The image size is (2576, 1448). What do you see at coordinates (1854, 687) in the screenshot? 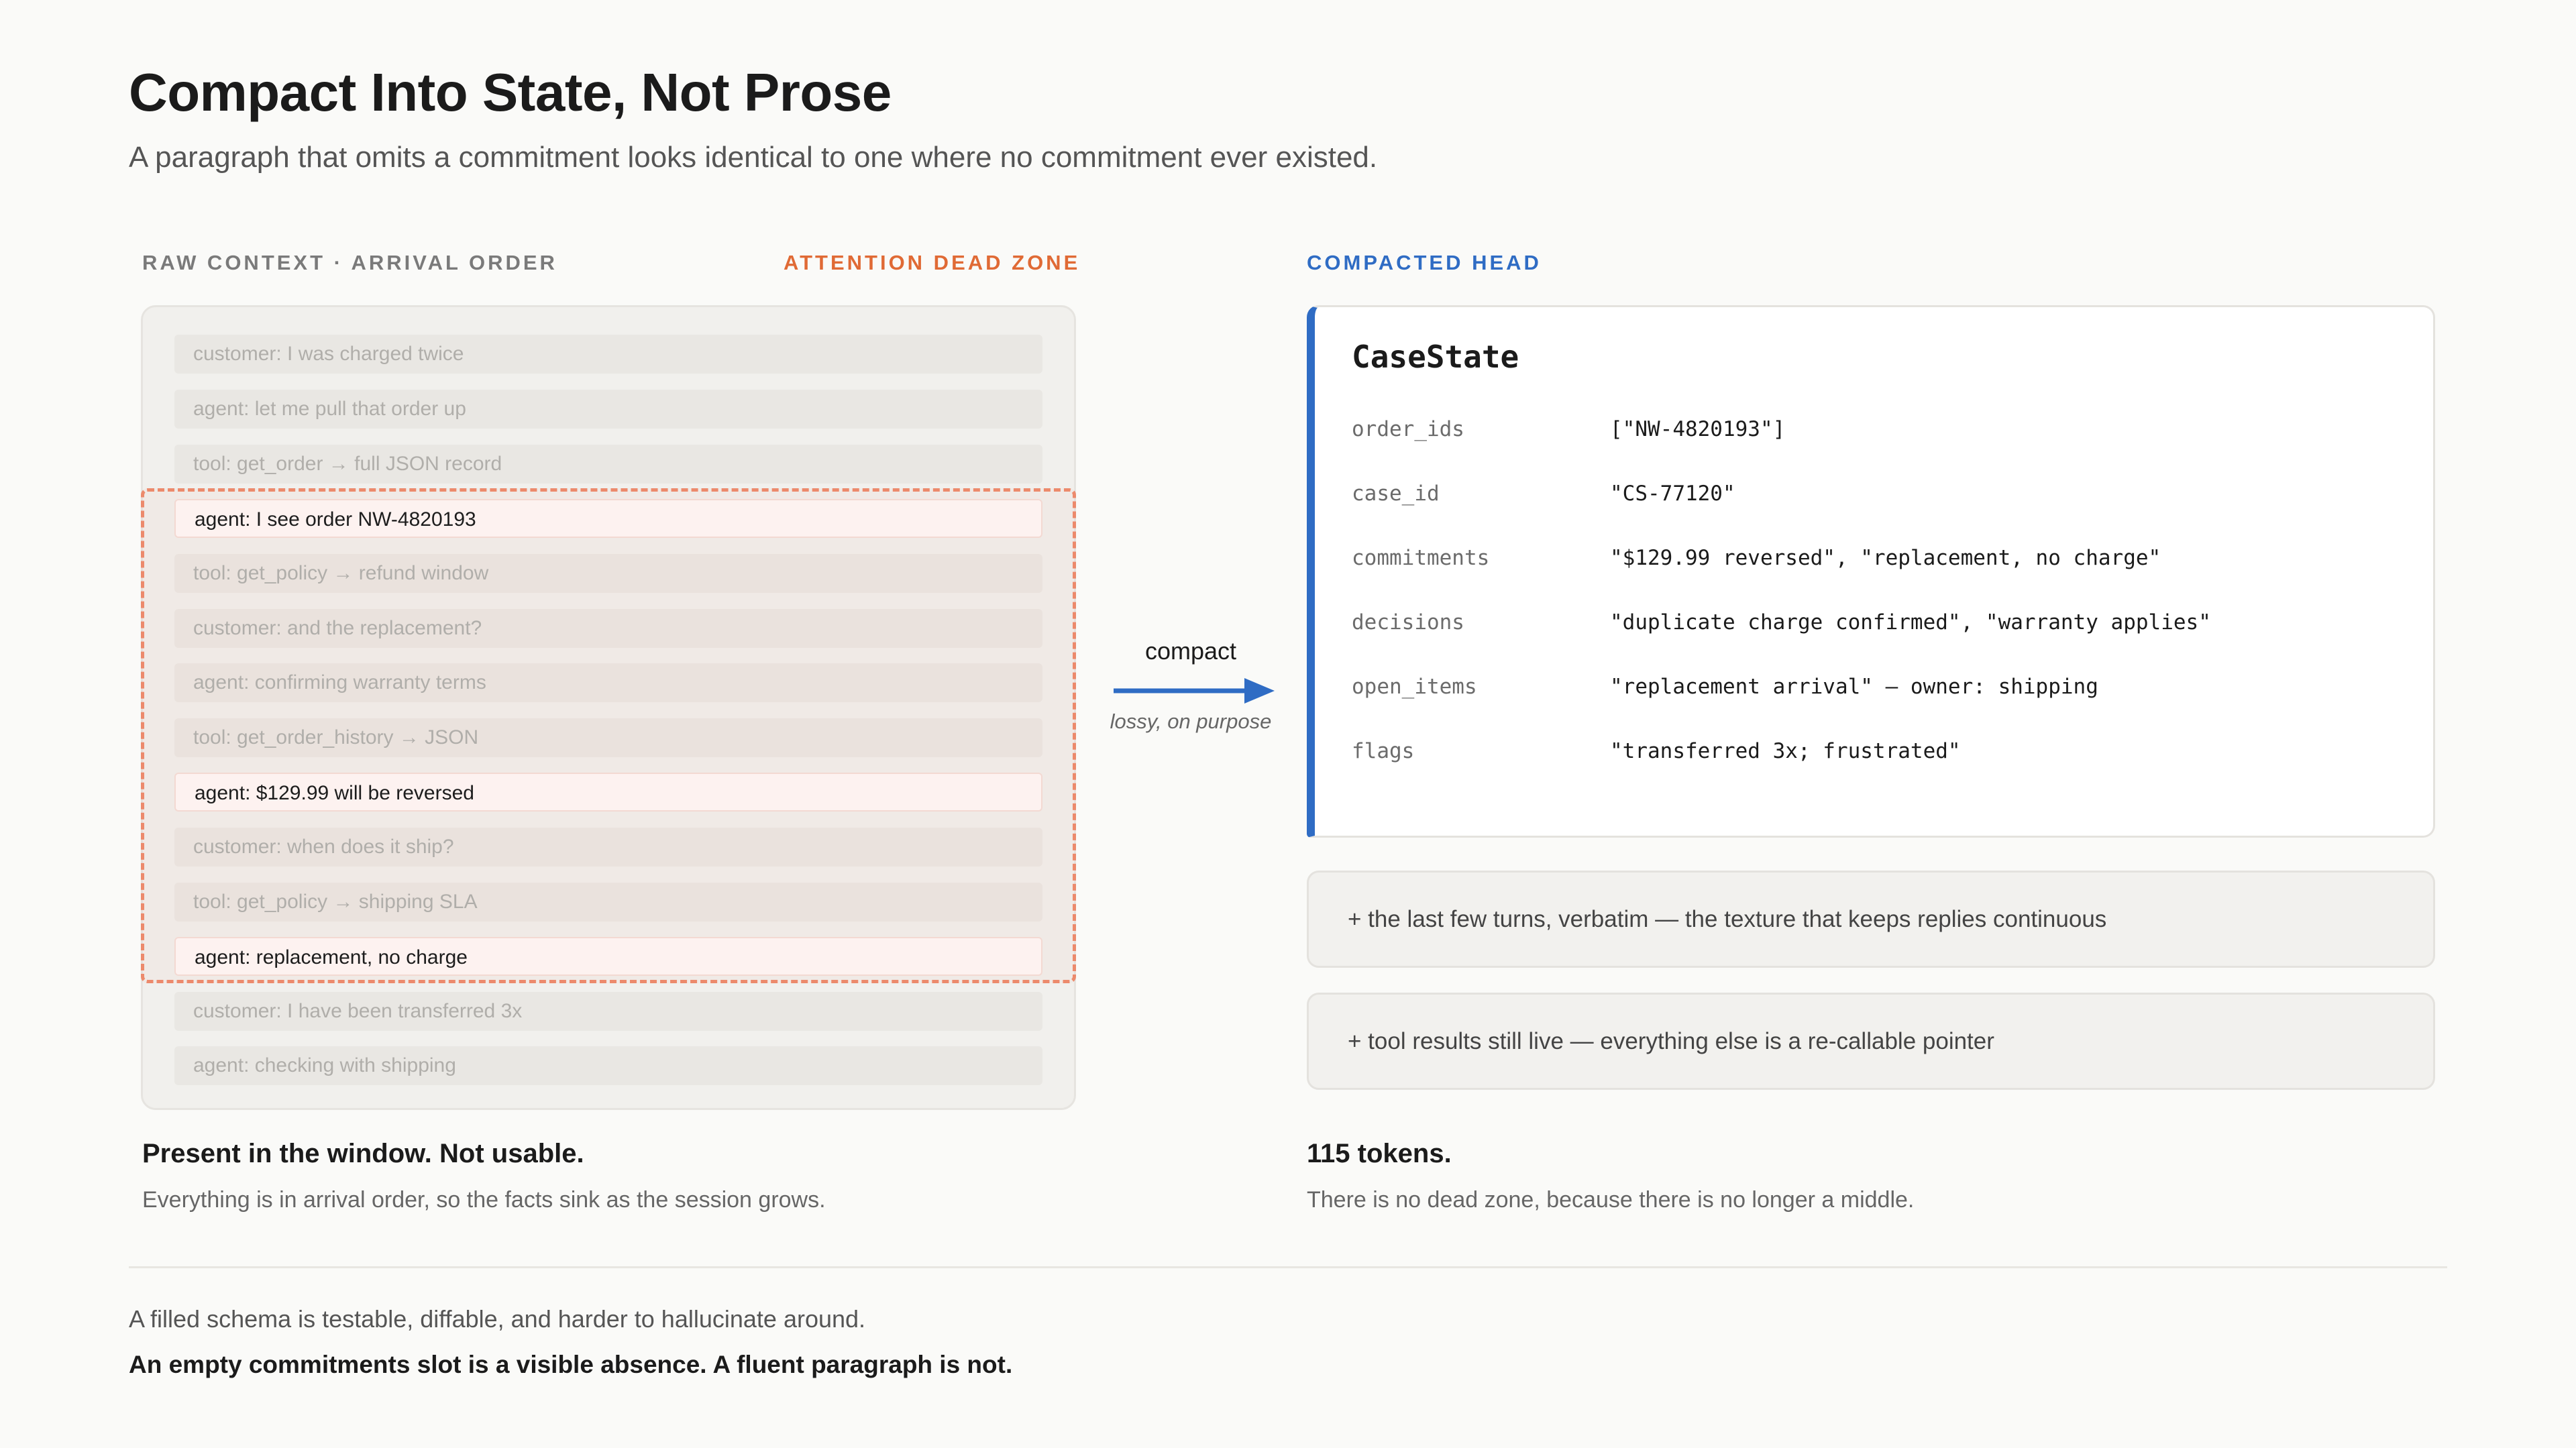
I see `field-value-open-items: "replacement arrival" — owner: shipping` at bounding box center [1854, 687].